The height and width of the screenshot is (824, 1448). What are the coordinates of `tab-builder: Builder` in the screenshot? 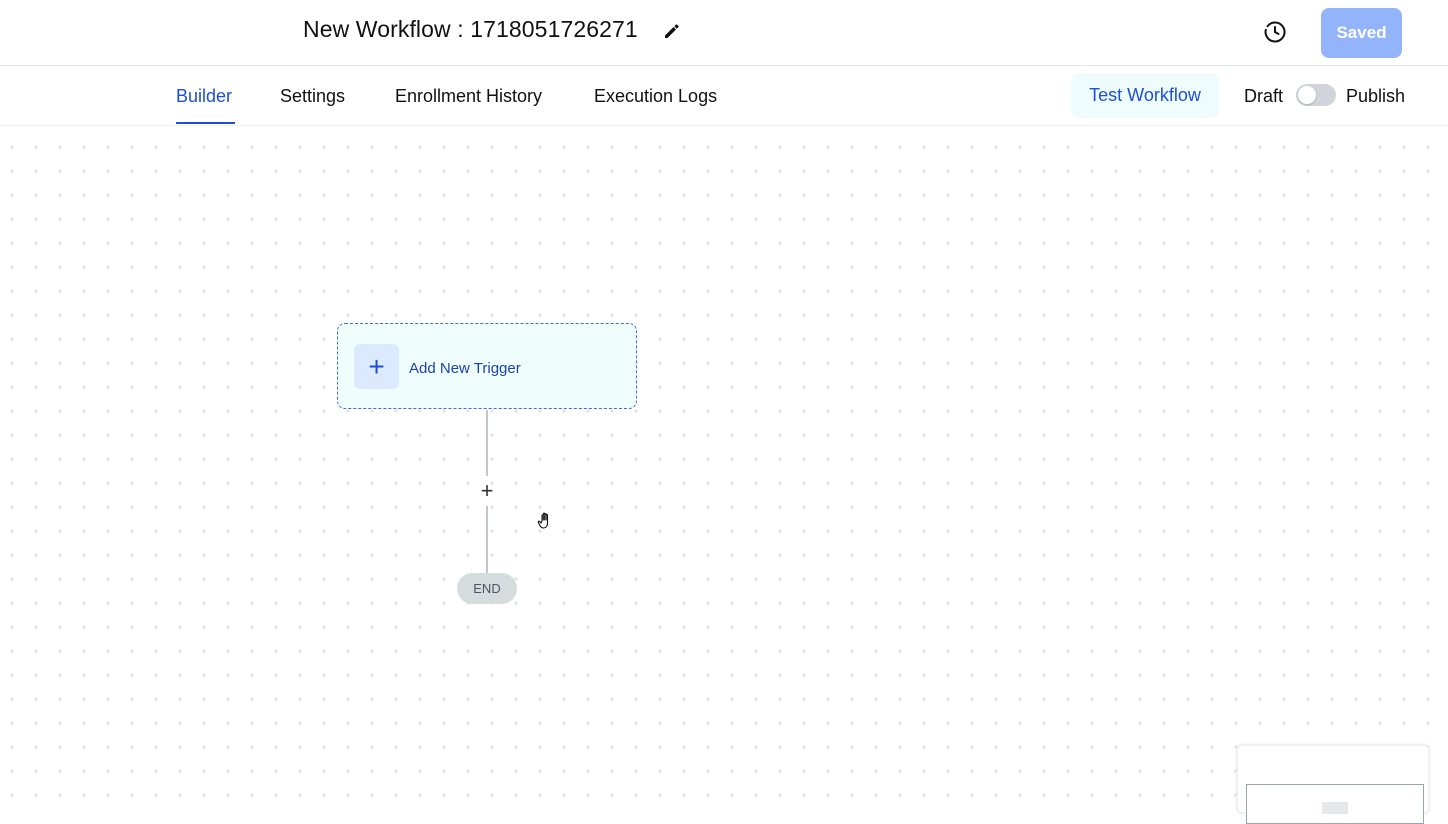 It's located at (204, 96).